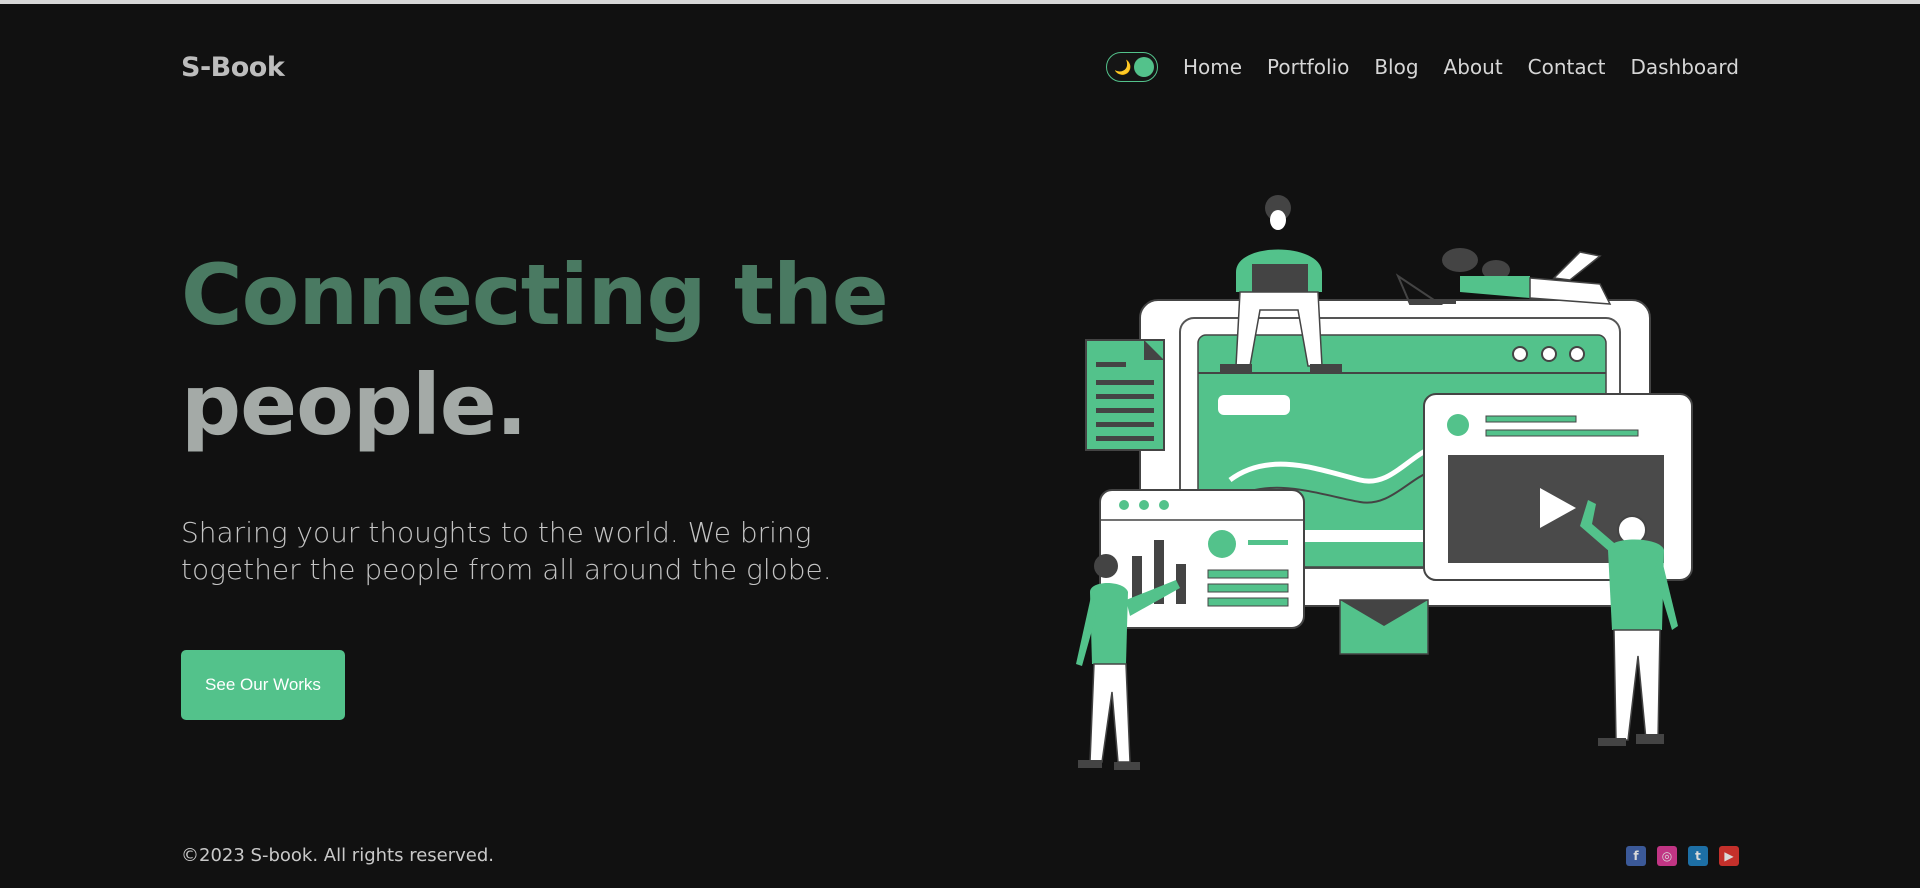 The image size is (1920, 888). I want to click on brand-logo: S-Book, so click(233, 67).